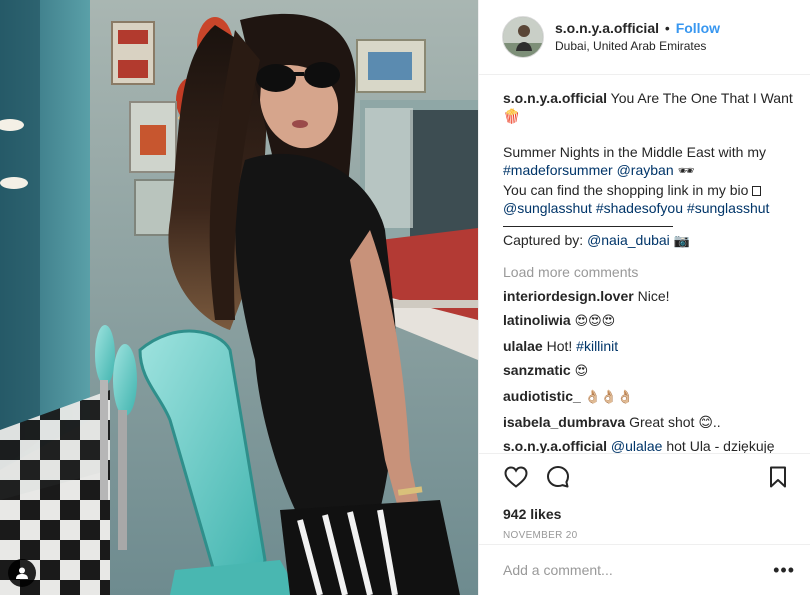 This screenshot has height=595, width=810. I want to click on missing-glyph-icon, so click(757, 191).